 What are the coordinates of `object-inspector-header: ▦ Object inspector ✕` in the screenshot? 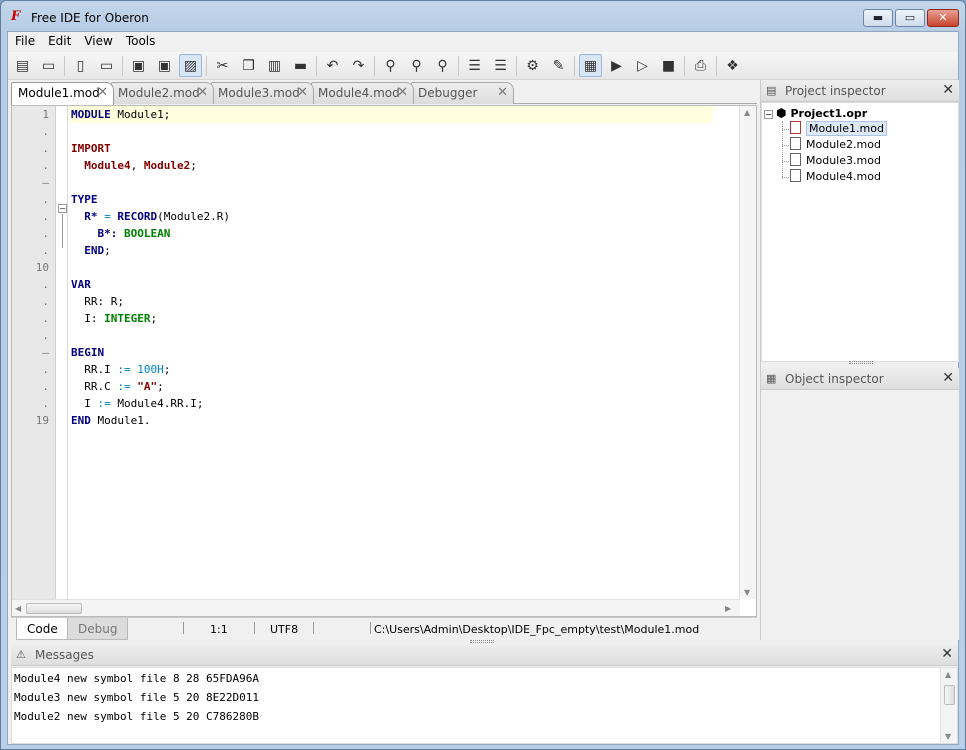 It's located at (860, 379).